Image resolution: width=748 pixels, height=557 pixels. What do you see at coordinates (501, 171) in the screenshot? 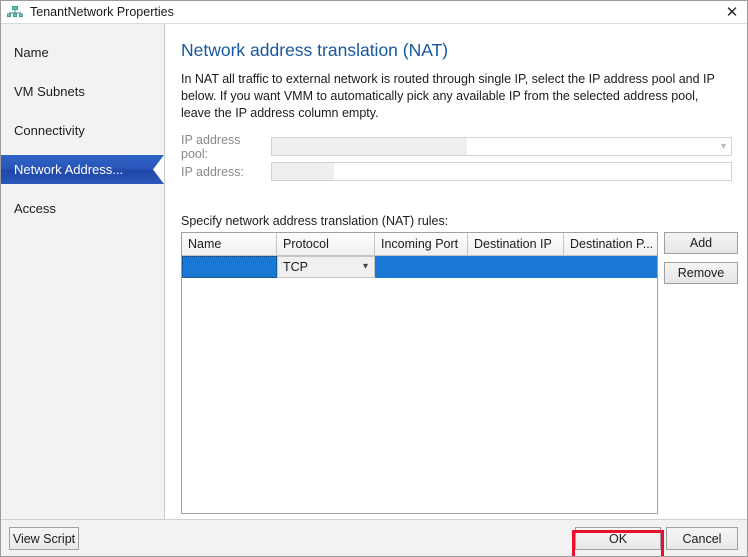
I see `ip-address-input` at bounding box center [501, 171].